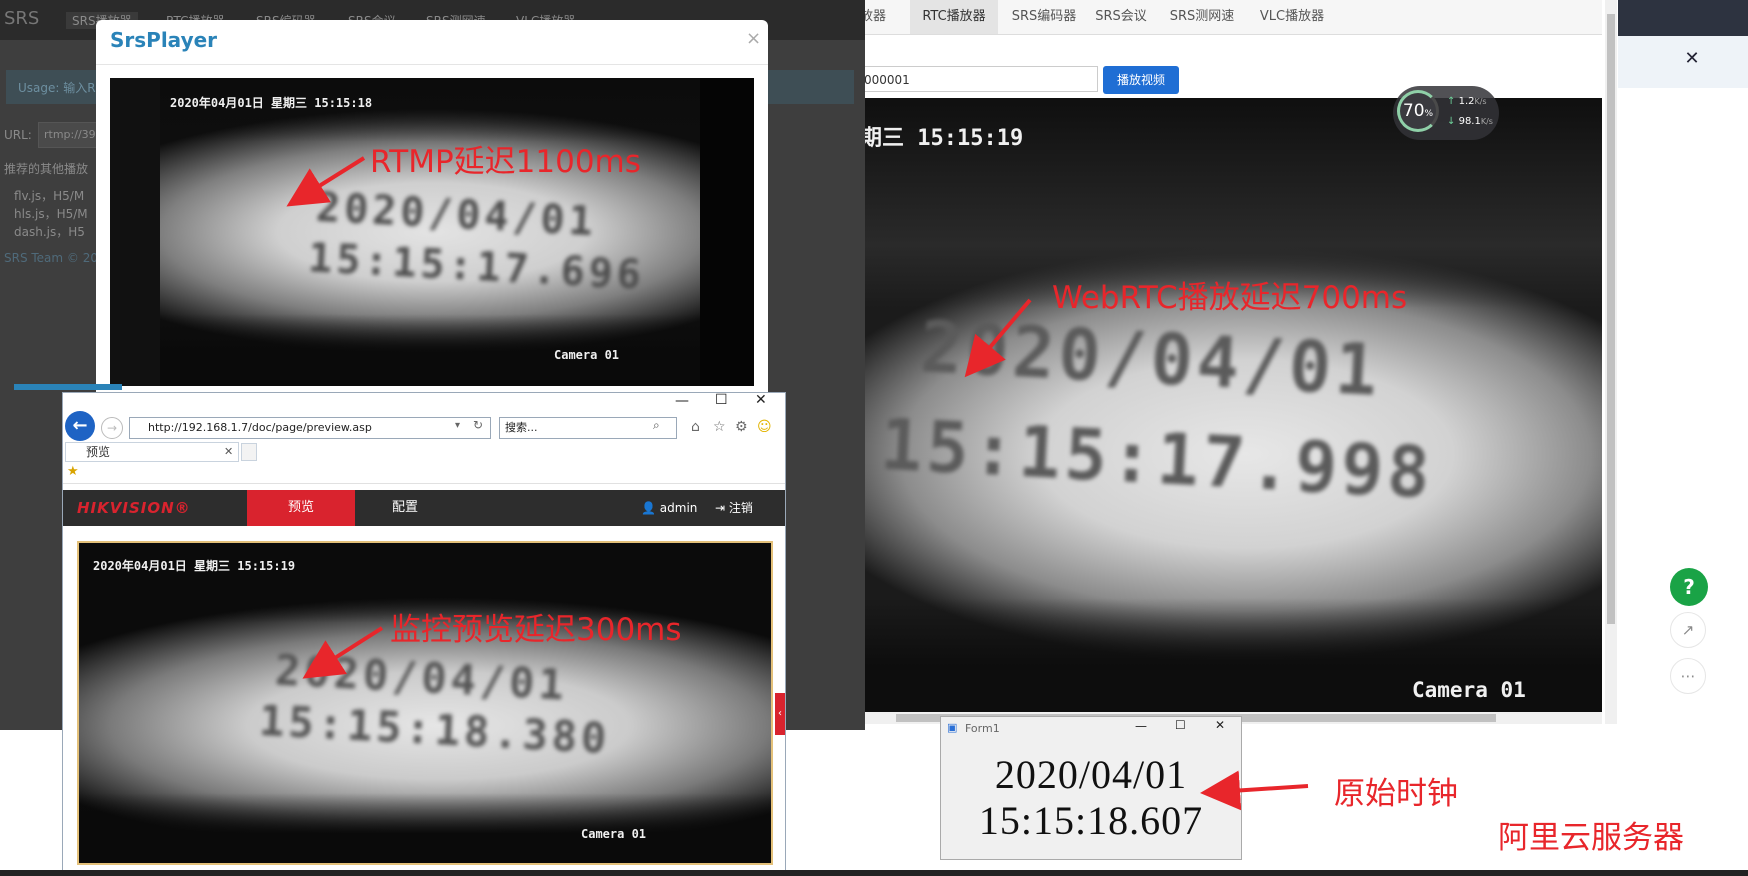  What do you see at coordinates (1591, 838) in the screenshot?
I see `annotation-aliyun-server: 阿里云服务器` at bounding box center [1591, 838].